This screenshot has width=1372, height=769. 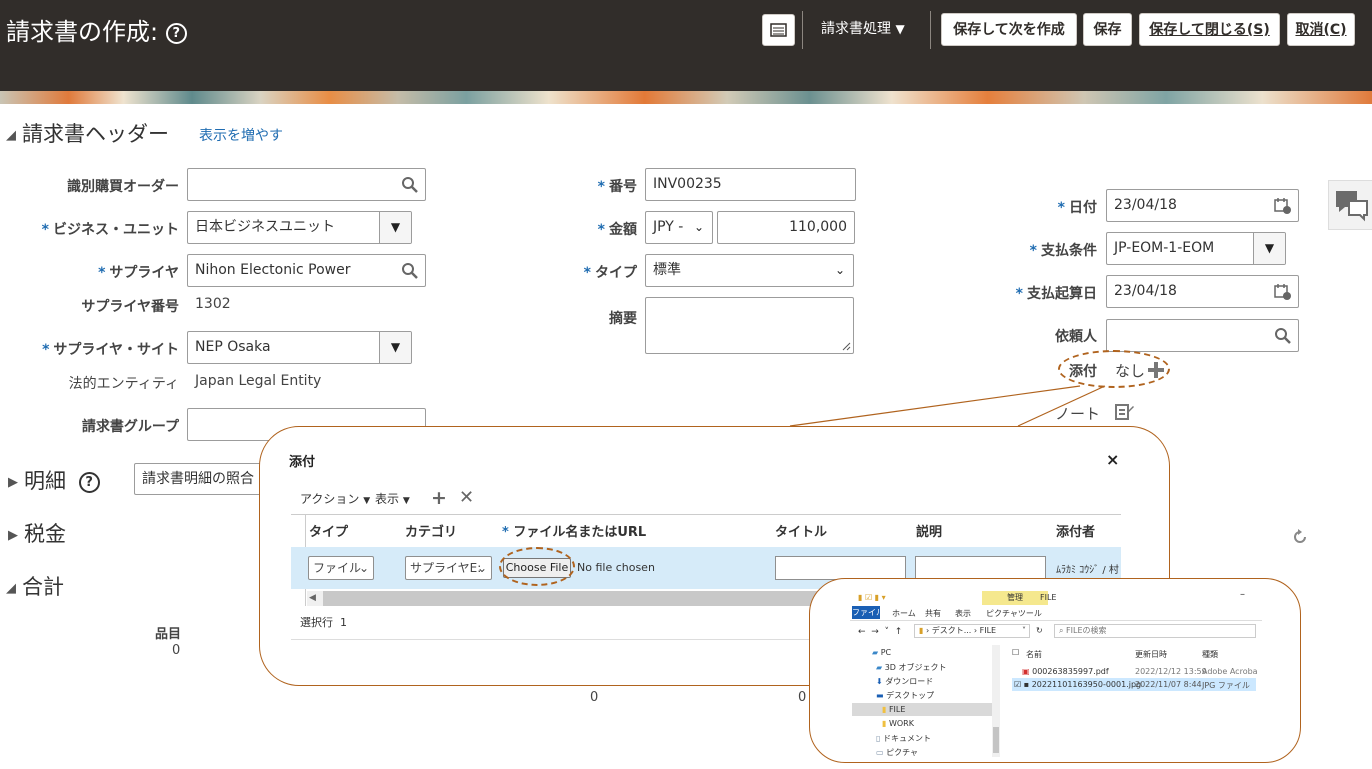 I want to click on save-and-close-button: 保存して閉じる(S), so click(x=1209, y=29).